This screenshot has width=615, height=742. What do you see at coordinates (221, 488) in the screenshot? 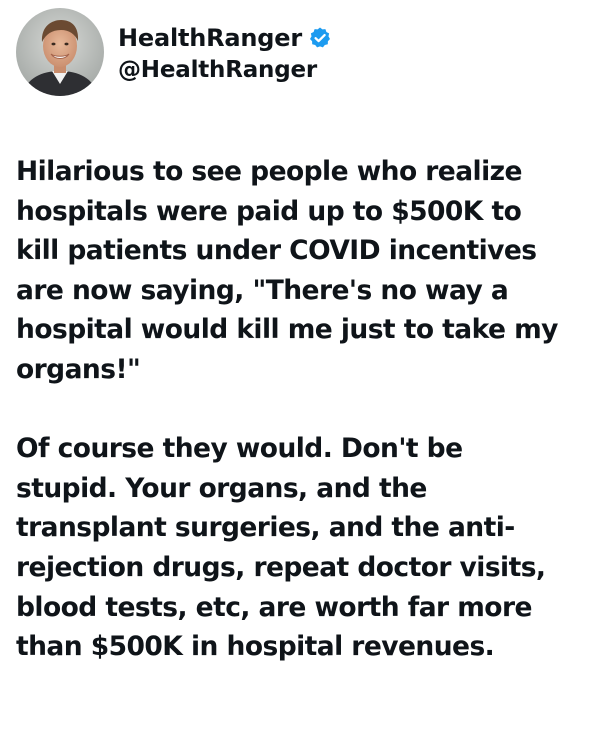
I see `tweet-line: stupid. Your organs, and the` at bounding box center [221, 488].